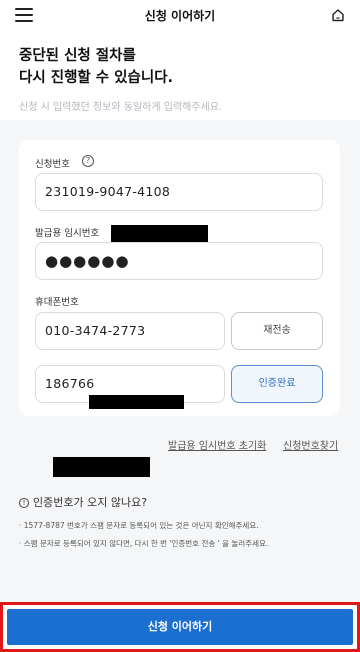 Image resolution: width=360 pixels, height=652 pixels. What do you see at coordinates (96, 67) in the screenshot?
I see `intro-headline: 중단된 신청 절차를 다시 진행할 수 있습니다.` at bounding box center [96, 67].